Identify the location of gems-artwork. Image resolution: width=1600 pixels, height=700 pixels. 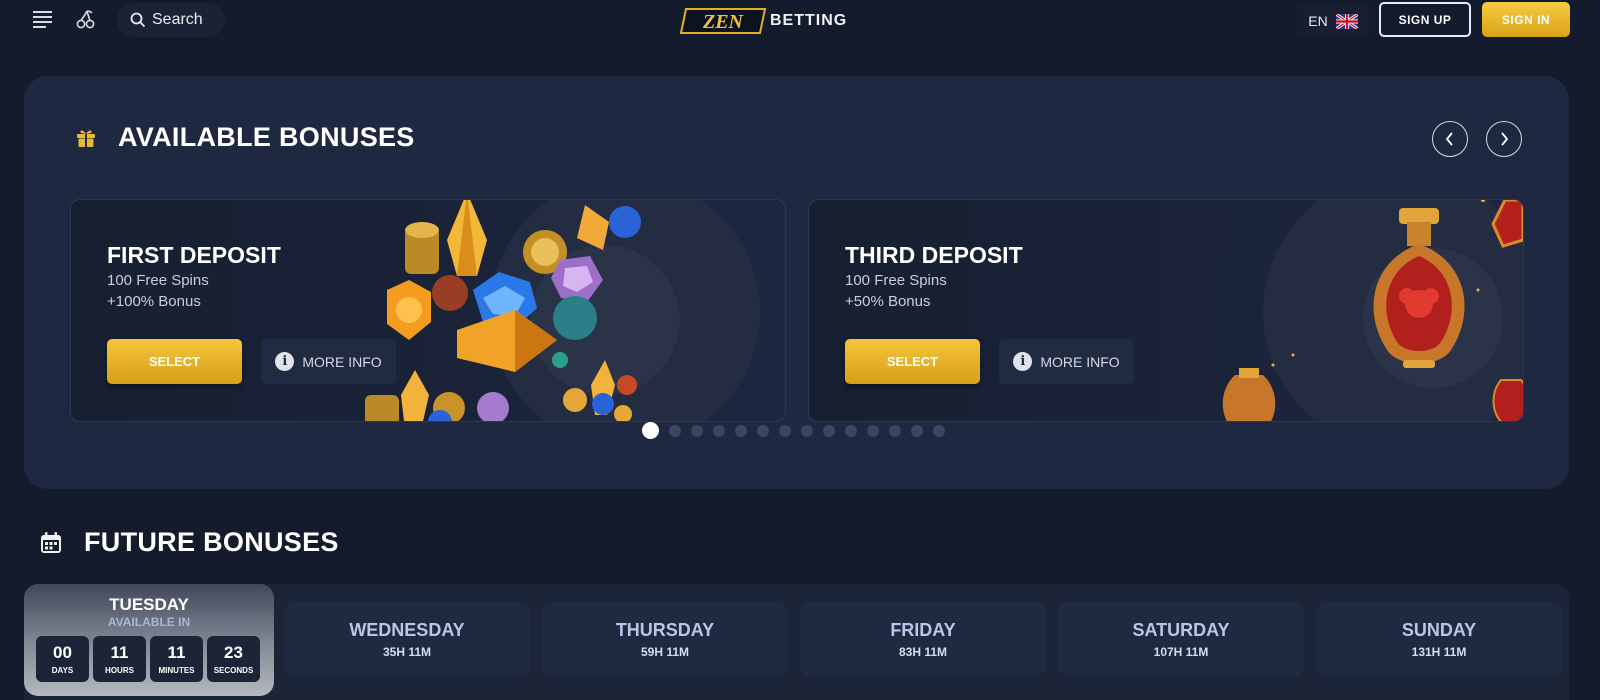
(562, 310).